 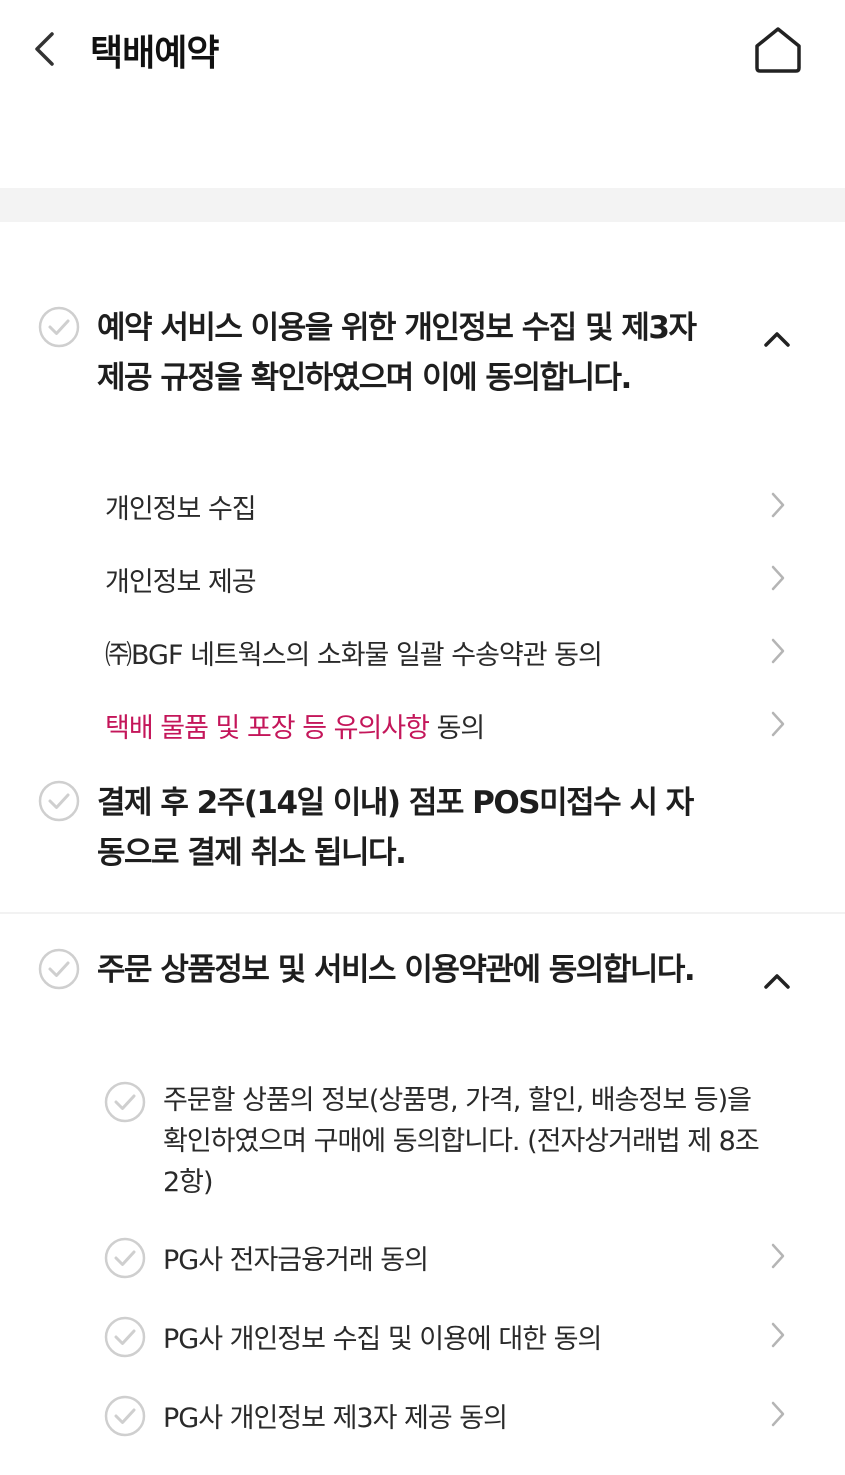 I want to click on section-3-checkbox, so click(x=59, y=969).